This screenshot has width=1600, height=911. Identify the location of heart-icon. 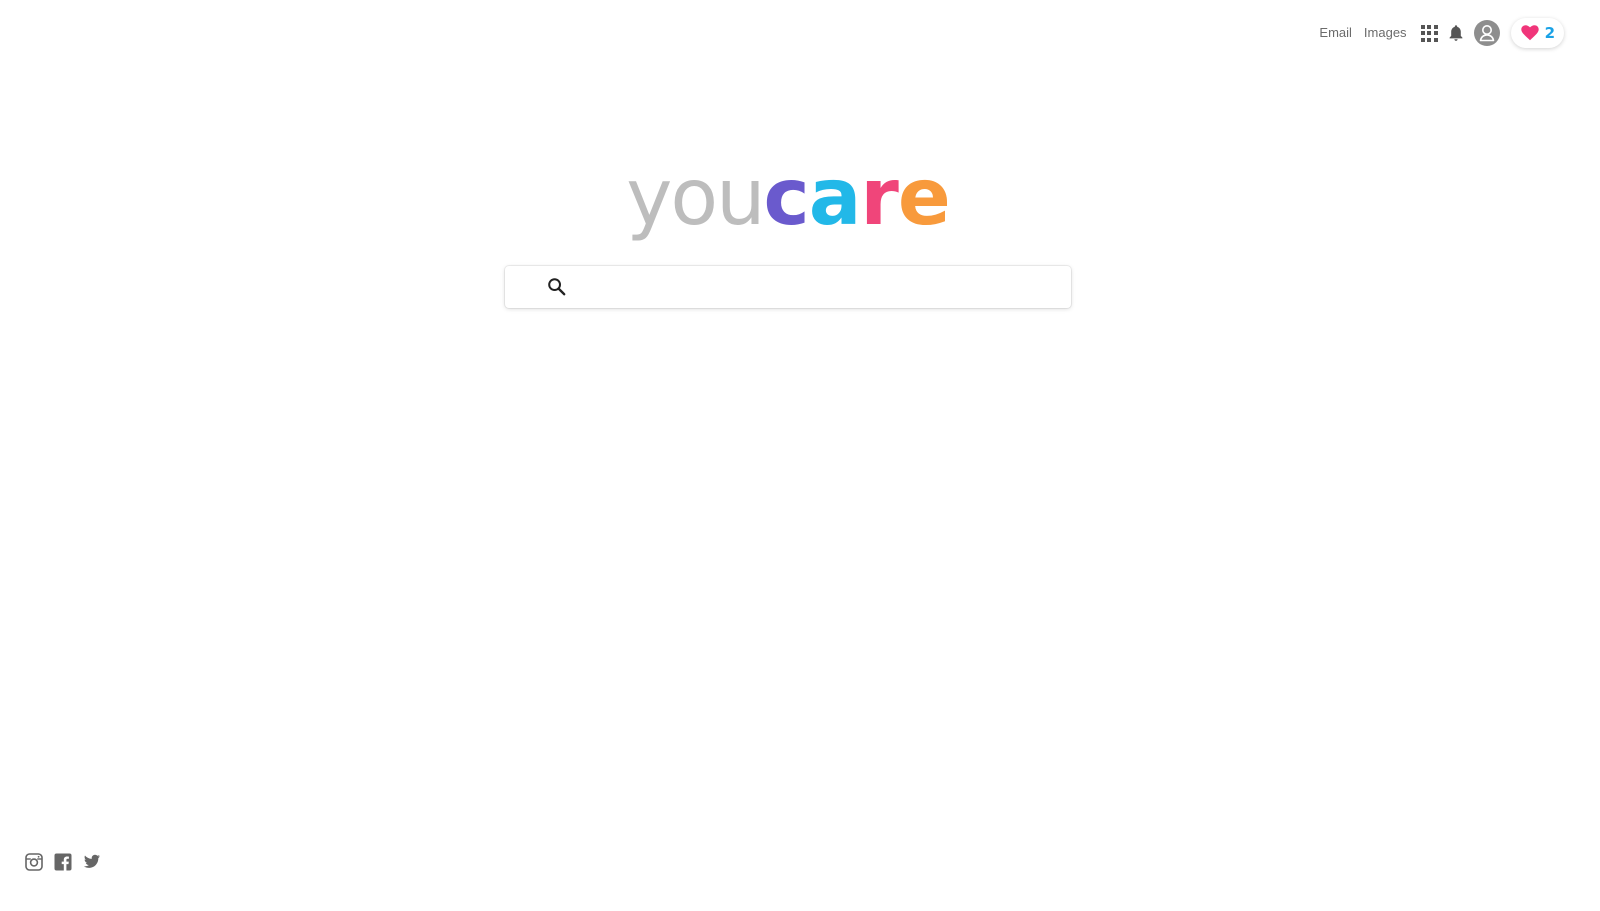
(1529, 33).